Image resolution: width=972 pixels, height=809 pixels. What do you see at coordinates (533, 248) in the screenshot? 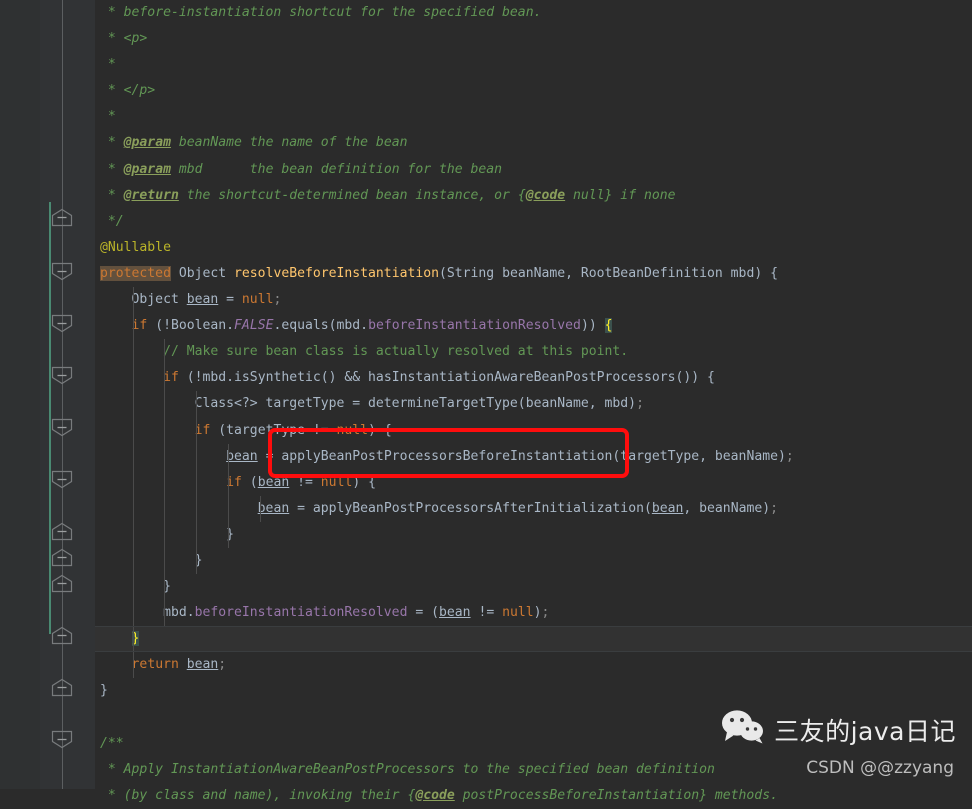
I see `code-line: @Nullable` at bounding box center [533, 248].